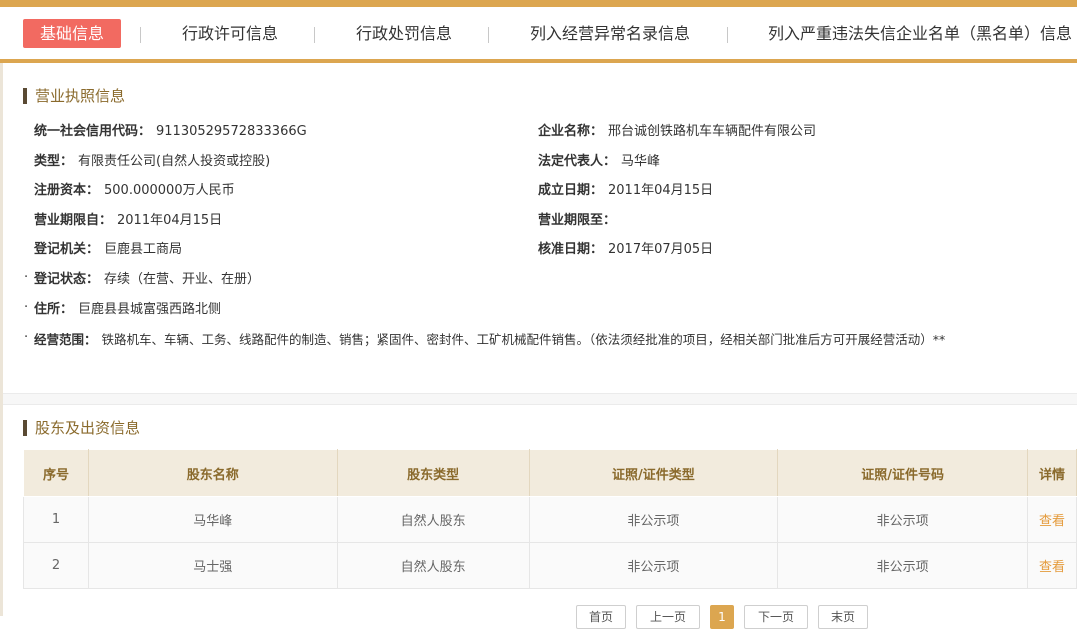  I want to click on registration-authority-field: 登记机关： 巨鹿县工商局, so click(108, 250).